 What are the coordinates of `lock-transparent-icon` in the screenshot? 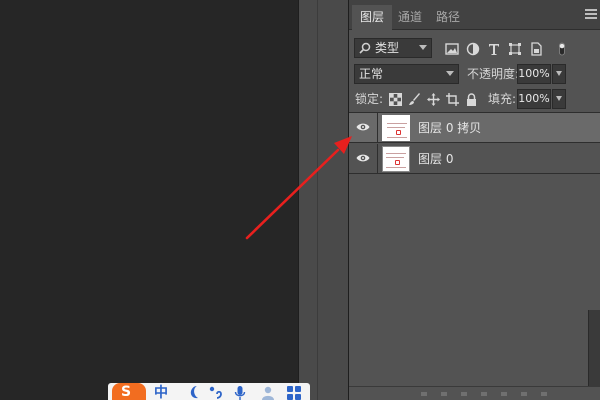 It's located at (395, 99).